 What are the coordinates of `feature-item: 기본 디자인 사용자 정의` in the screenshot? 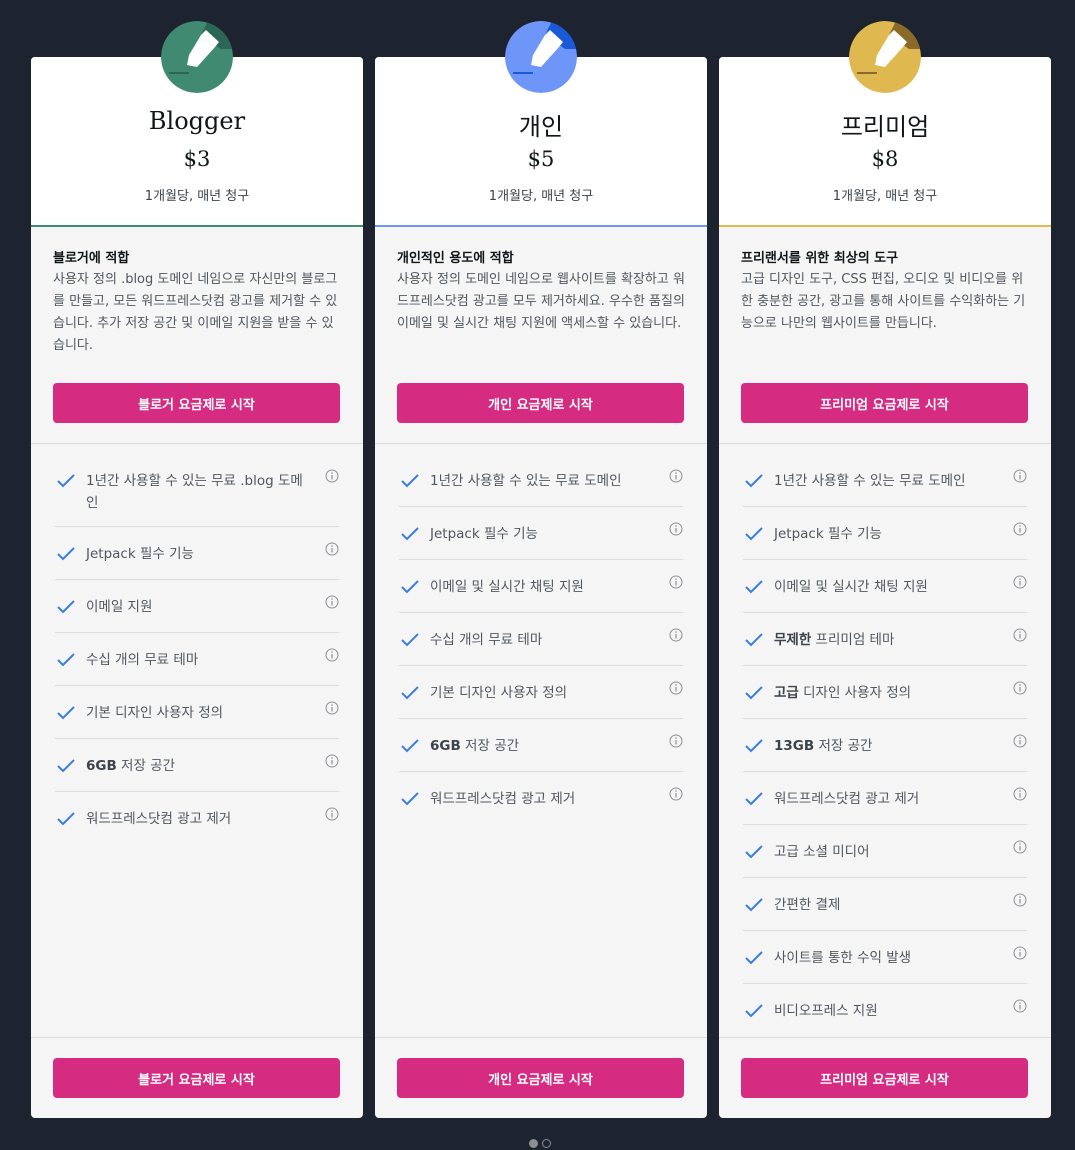 It's located at (197, 712).